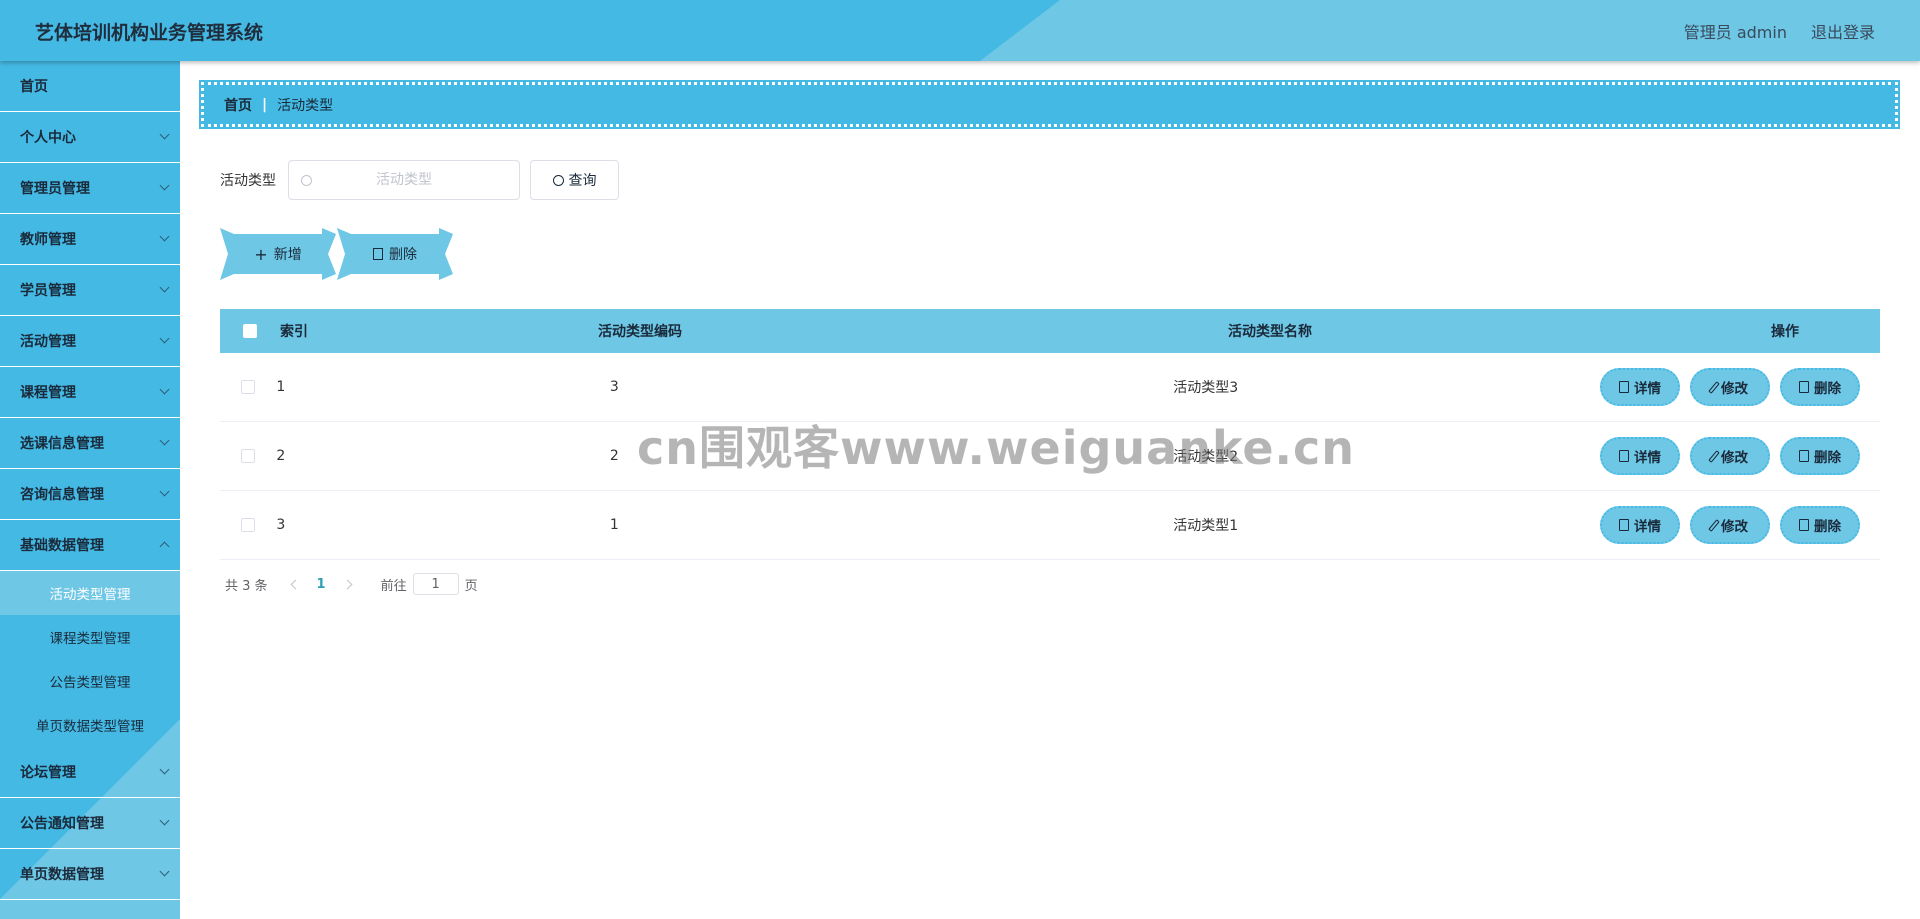 The width and height of the screenshot is (1920, 919). I want to click on sidebar-item-label: 管理员管理, so click(55, 189).